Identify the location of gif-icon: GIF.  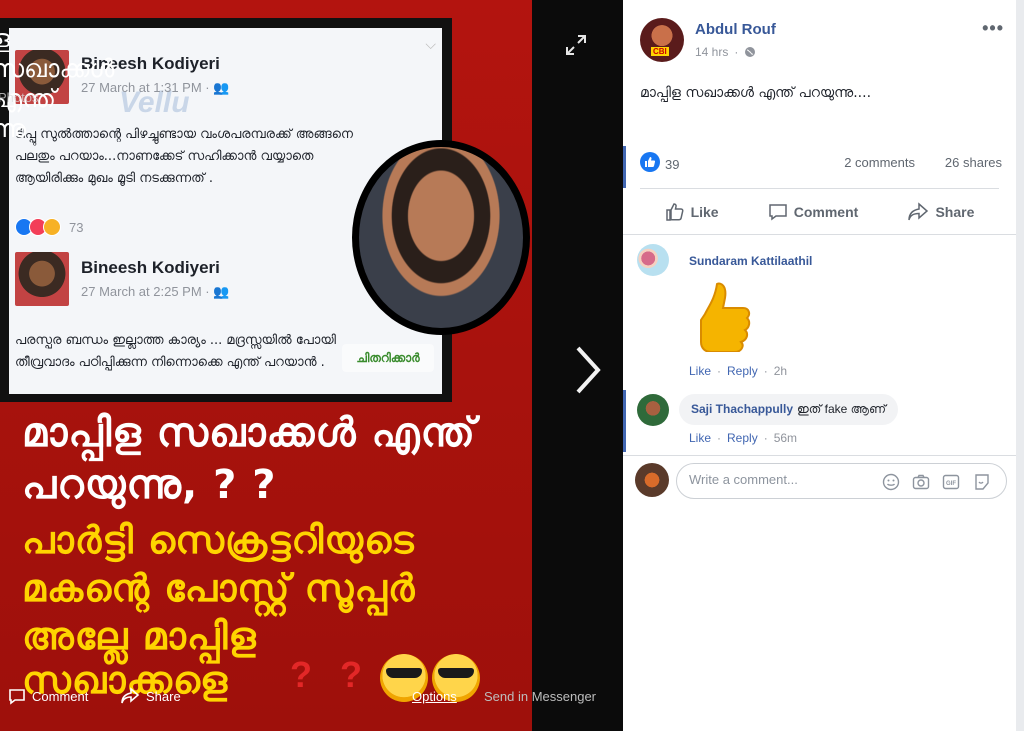
(951, 482).